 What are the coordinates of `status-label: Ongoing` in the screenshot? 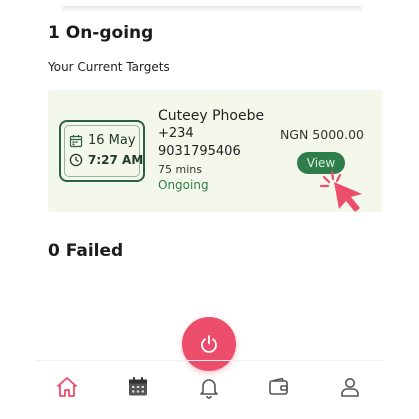 It's located at (183, 185).